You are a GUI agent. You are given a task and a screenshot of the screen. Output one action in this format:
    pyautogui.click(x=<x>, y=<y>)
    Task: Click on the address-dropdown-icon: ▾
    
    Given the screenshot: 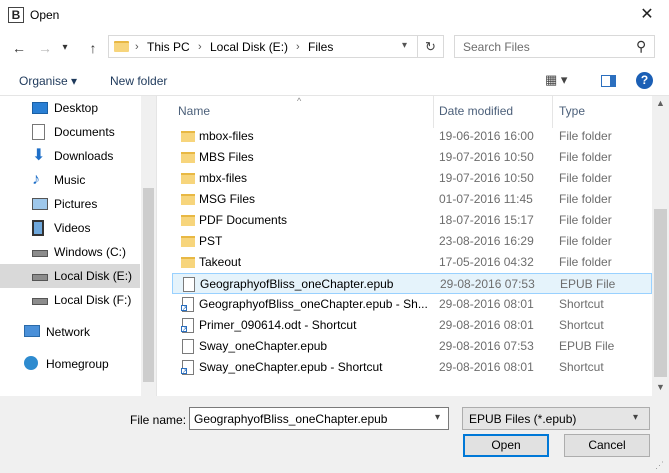 What is the action you would take?
    pyautogui.click(x=404, y=45)
    